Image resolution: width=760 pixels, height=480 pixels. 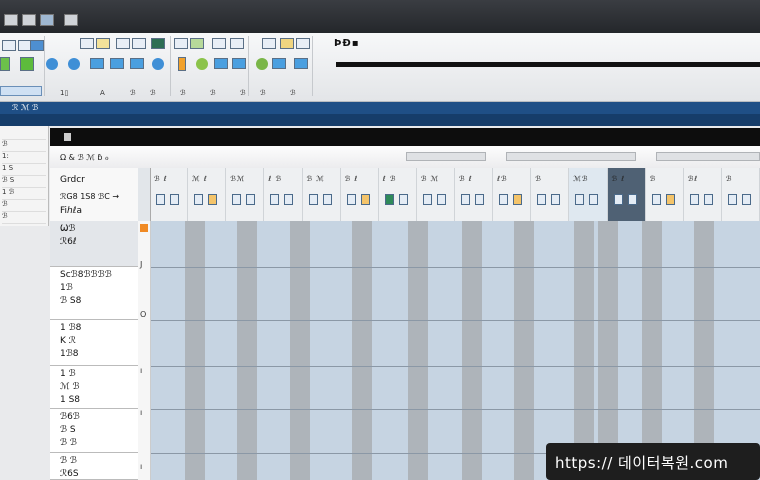 I want to click on column-header: ℬℓ, so click(x=703, y=194).